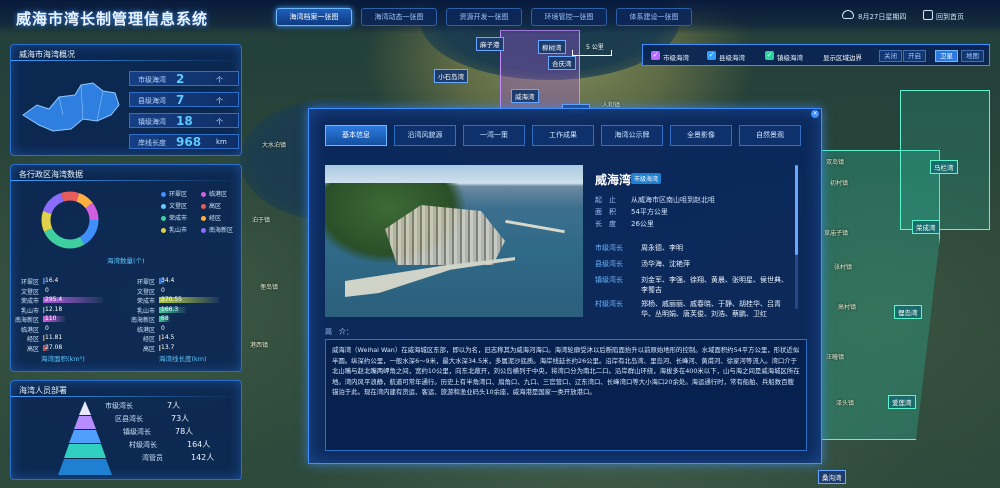  What do you see at coordinates (494, 135) in the screenshot?
I see `tab-bay-policy: 一湾一策` at bounding box center [494, 135].